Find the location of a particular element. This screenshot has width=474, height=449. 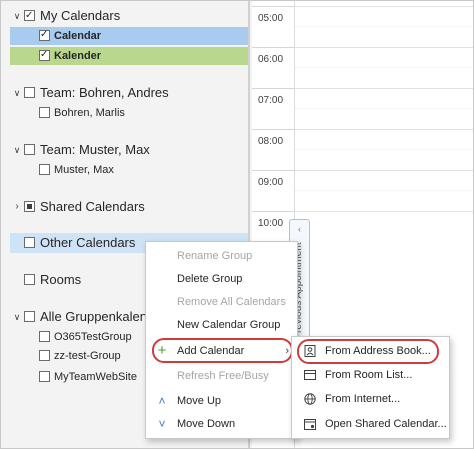

menu-item-new-calendar-group: New Calendar Group is located at coordinates (221, 325).